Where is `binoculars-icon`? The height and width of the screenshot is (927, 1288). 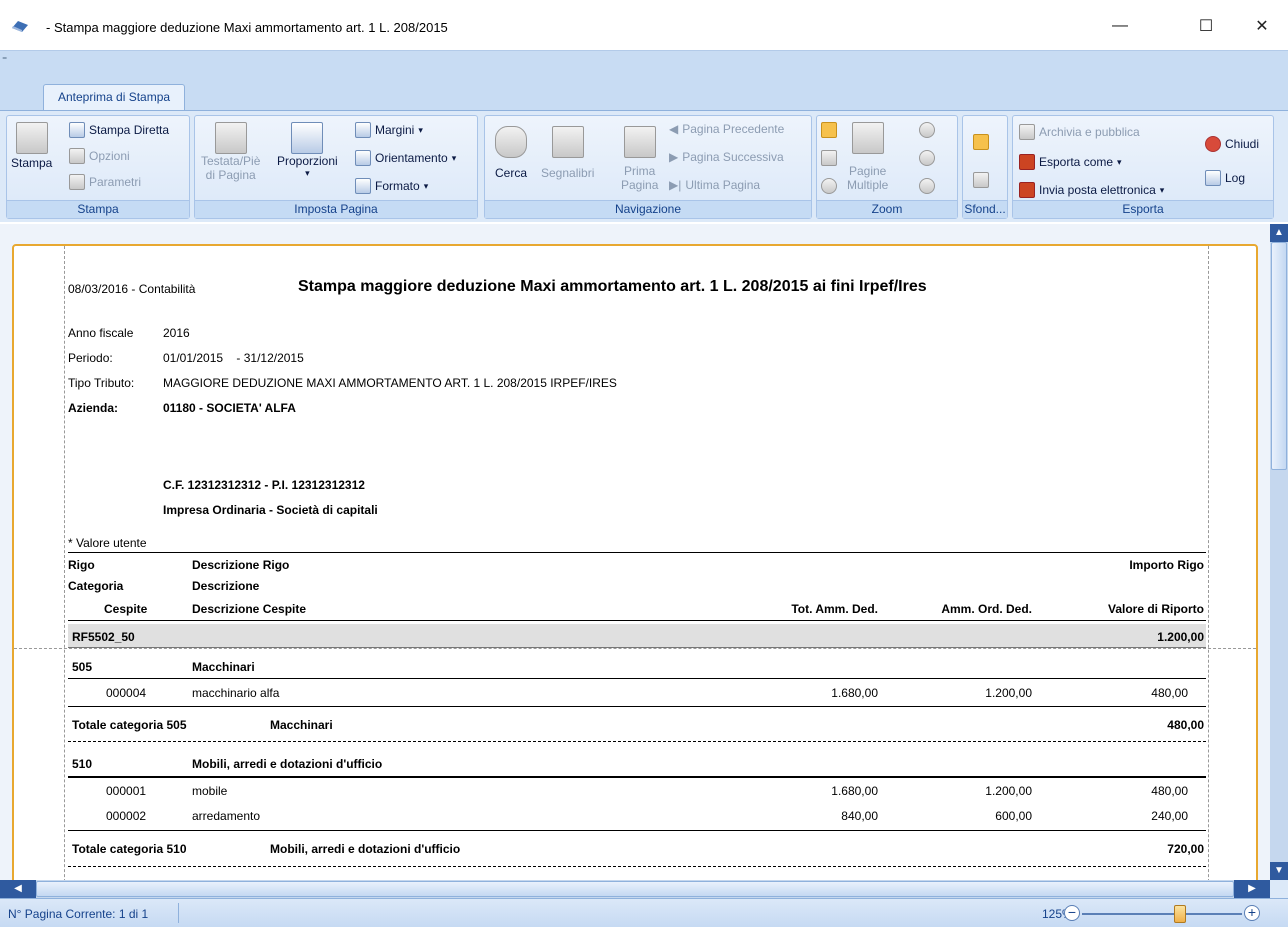
binoculars-icon is located at coordinates (511, 142).